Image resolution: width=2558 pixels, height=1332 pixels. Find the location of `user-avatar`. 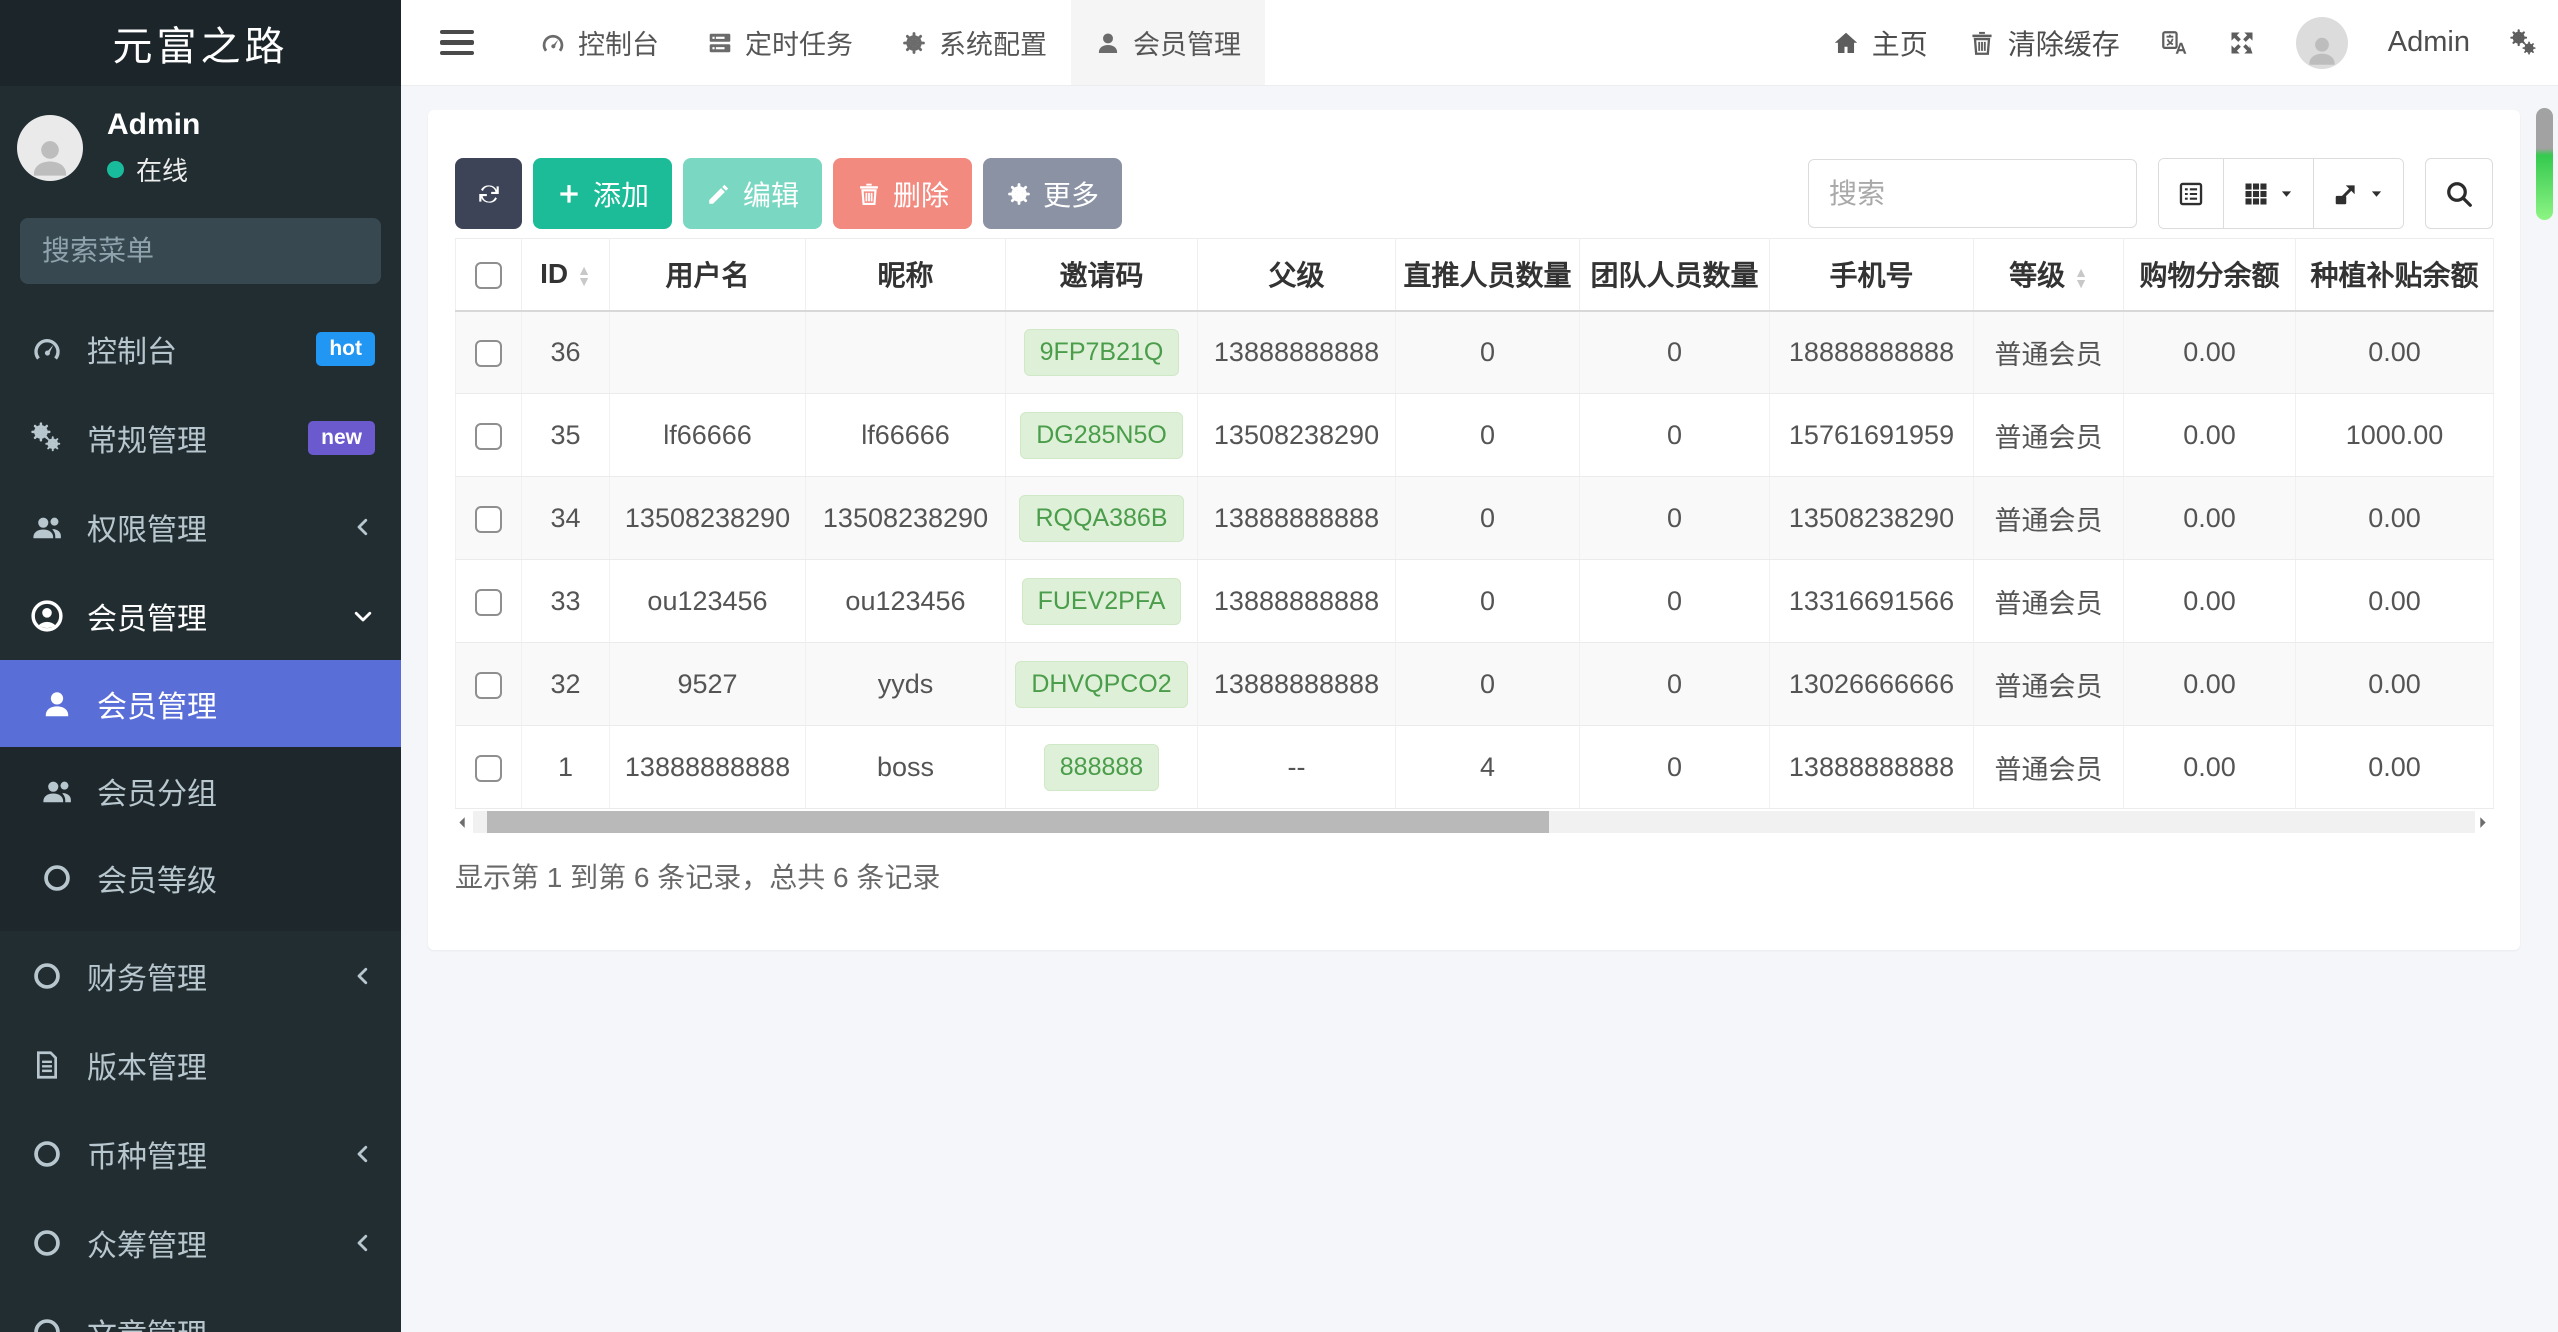

user-avatar is located at coordinates (50, 148).